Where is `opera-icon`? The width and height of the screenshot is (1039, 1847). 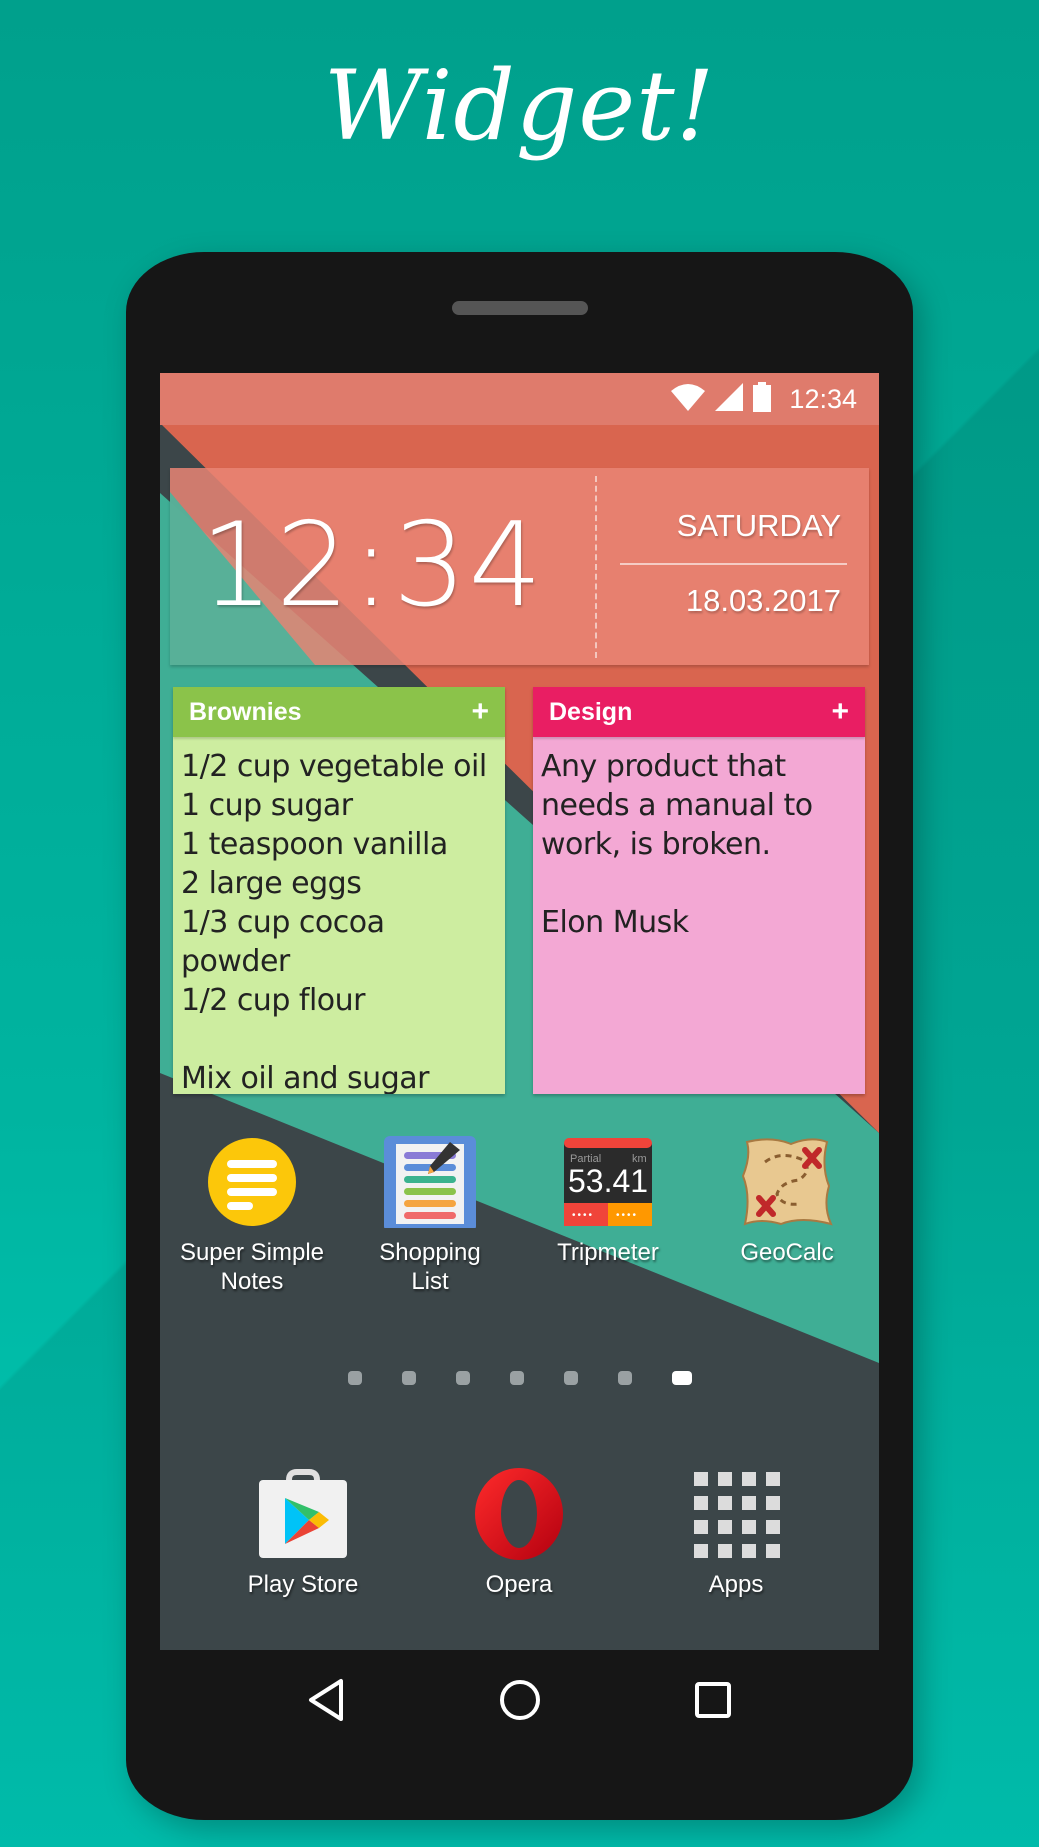
opera-icon is located at coordinates (519, 1514).